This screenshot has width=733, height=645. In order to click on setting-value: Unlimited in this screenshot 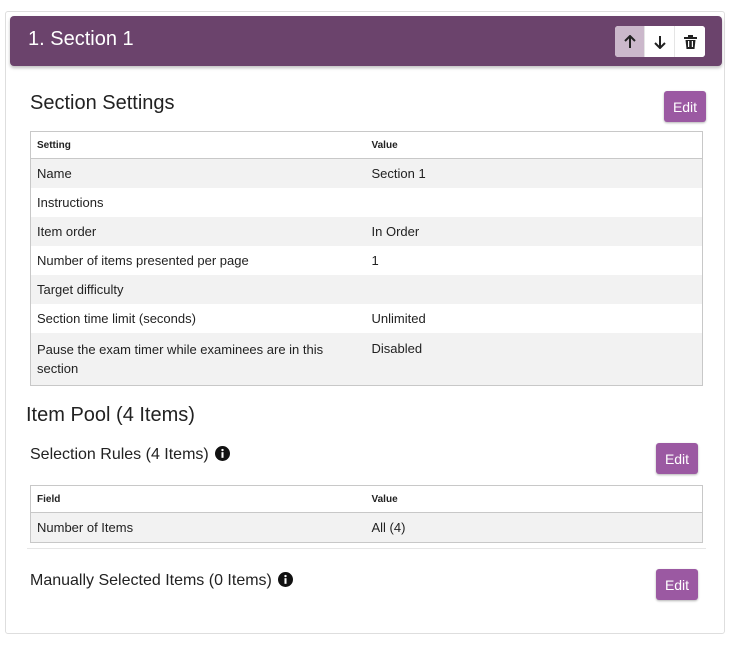, I will do `click(534, 318)`.